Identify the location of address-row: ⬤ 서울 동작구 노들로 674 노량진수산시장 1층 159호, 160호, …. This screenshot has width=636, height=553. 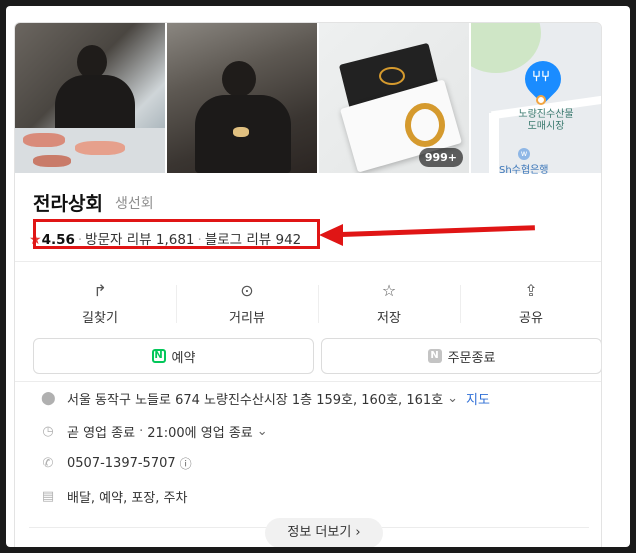
(265, 398).